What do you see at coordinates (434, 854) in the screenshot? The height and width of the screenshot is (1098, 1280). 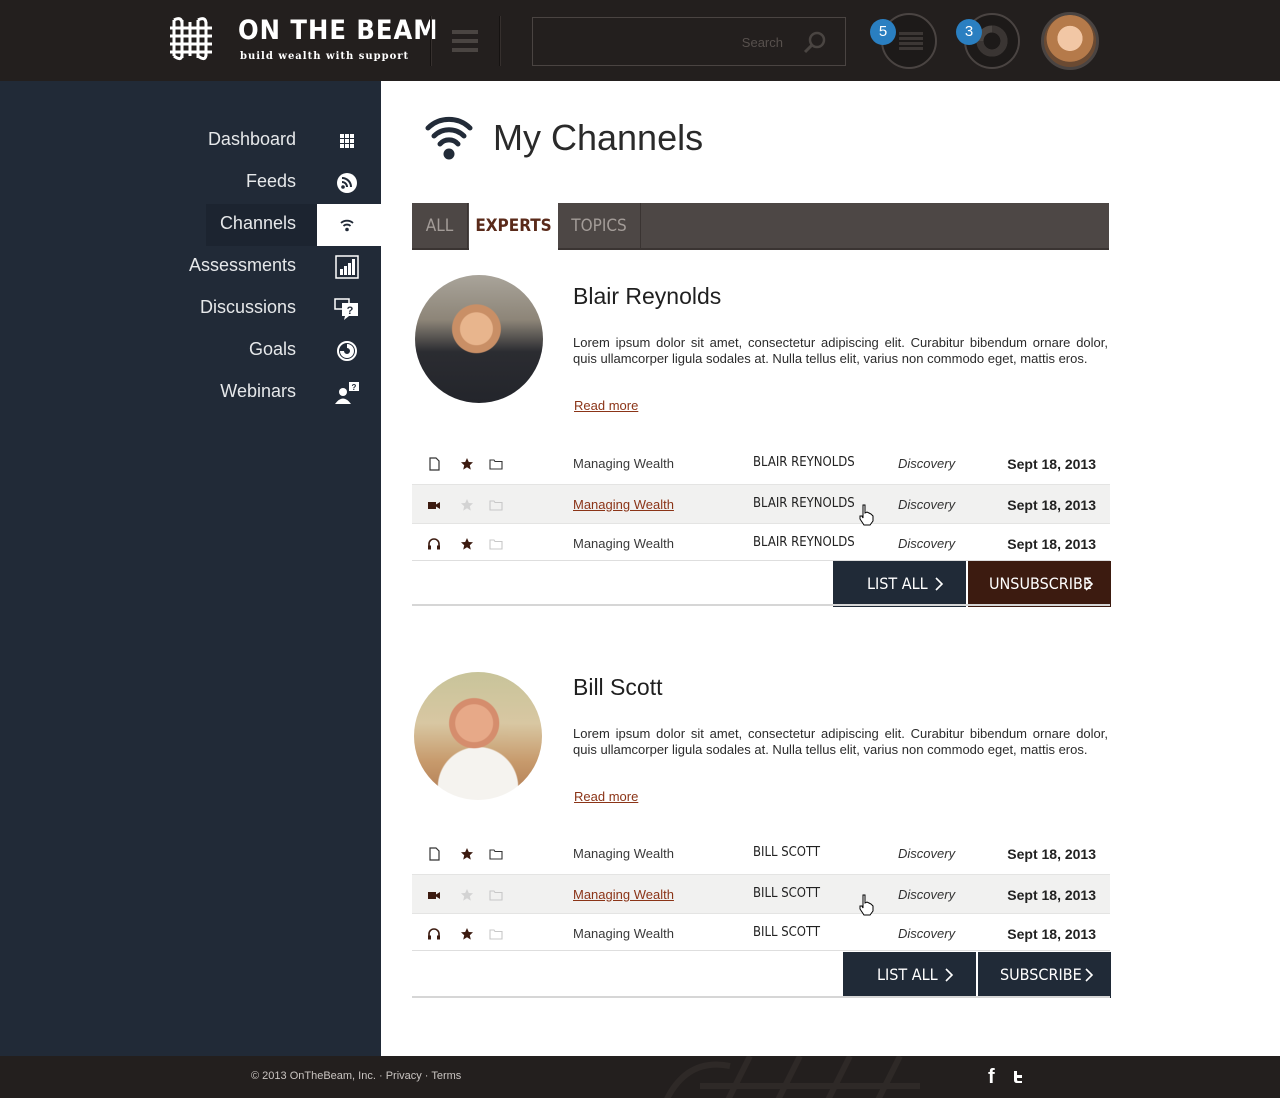 I see `document-icon` at bounding box center [434, 854].